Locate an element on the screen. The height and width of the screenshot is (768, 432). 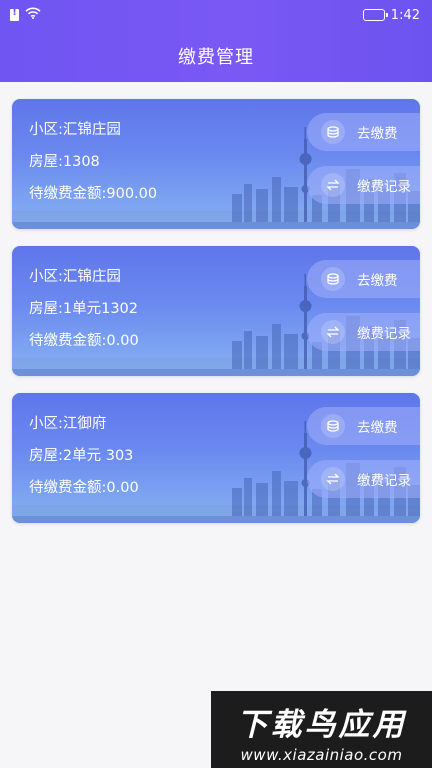
house-number: 房屋:1308 is located at coordinates (64, 162).